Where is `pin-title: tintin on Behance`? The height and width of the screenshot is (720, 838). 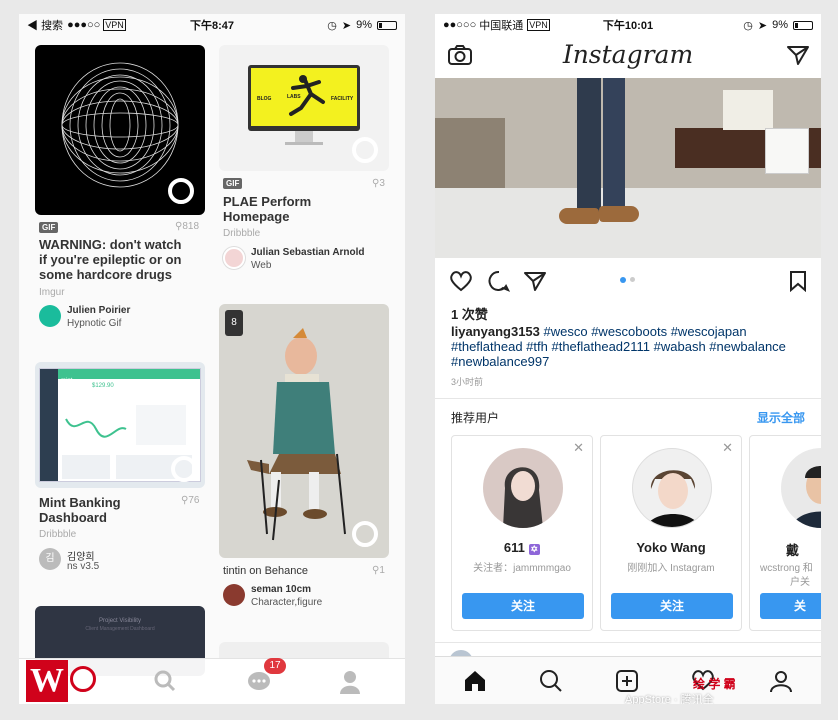 pin-title: tintin on Behance is located at coordinates (265, 571).